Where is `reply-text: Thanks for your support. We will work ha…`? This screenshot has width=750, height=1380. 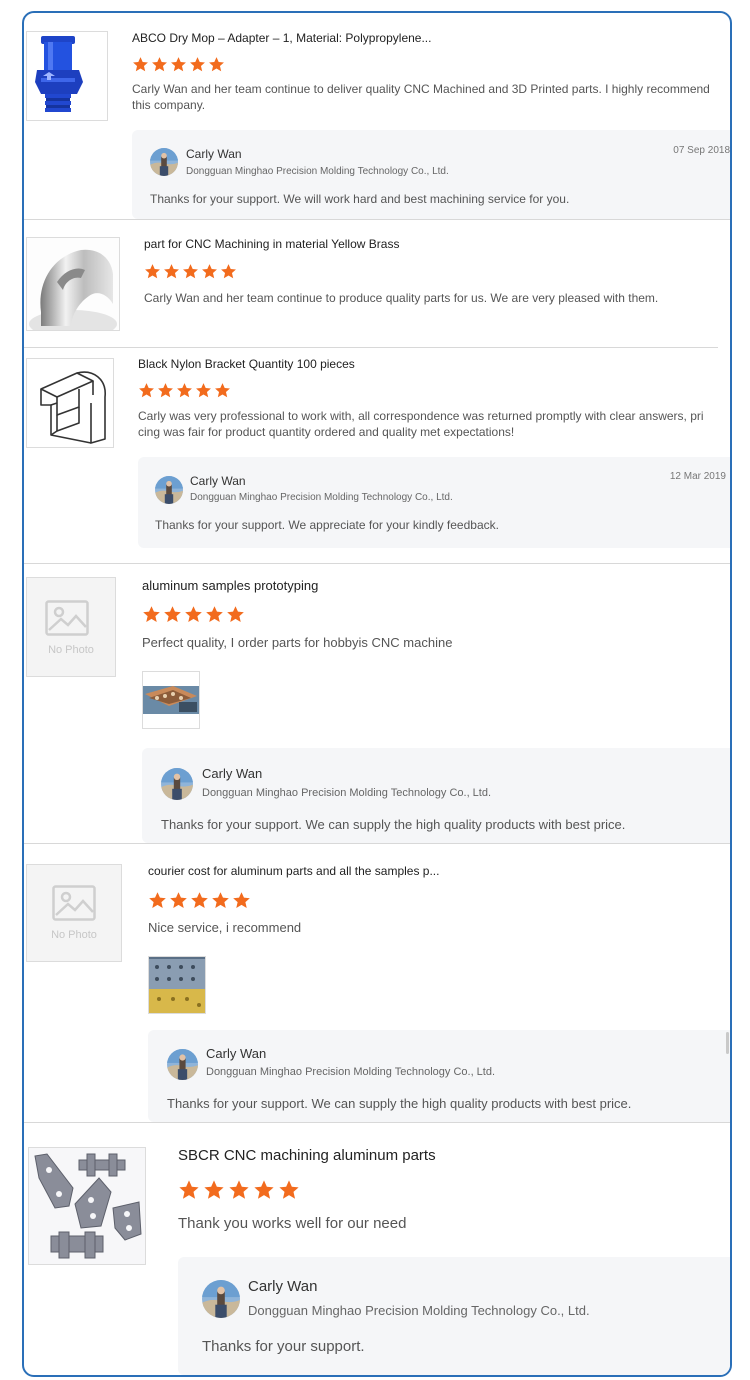 reply-text: Thanks for your support. We will work ha… is located at coordinates (360, 199).